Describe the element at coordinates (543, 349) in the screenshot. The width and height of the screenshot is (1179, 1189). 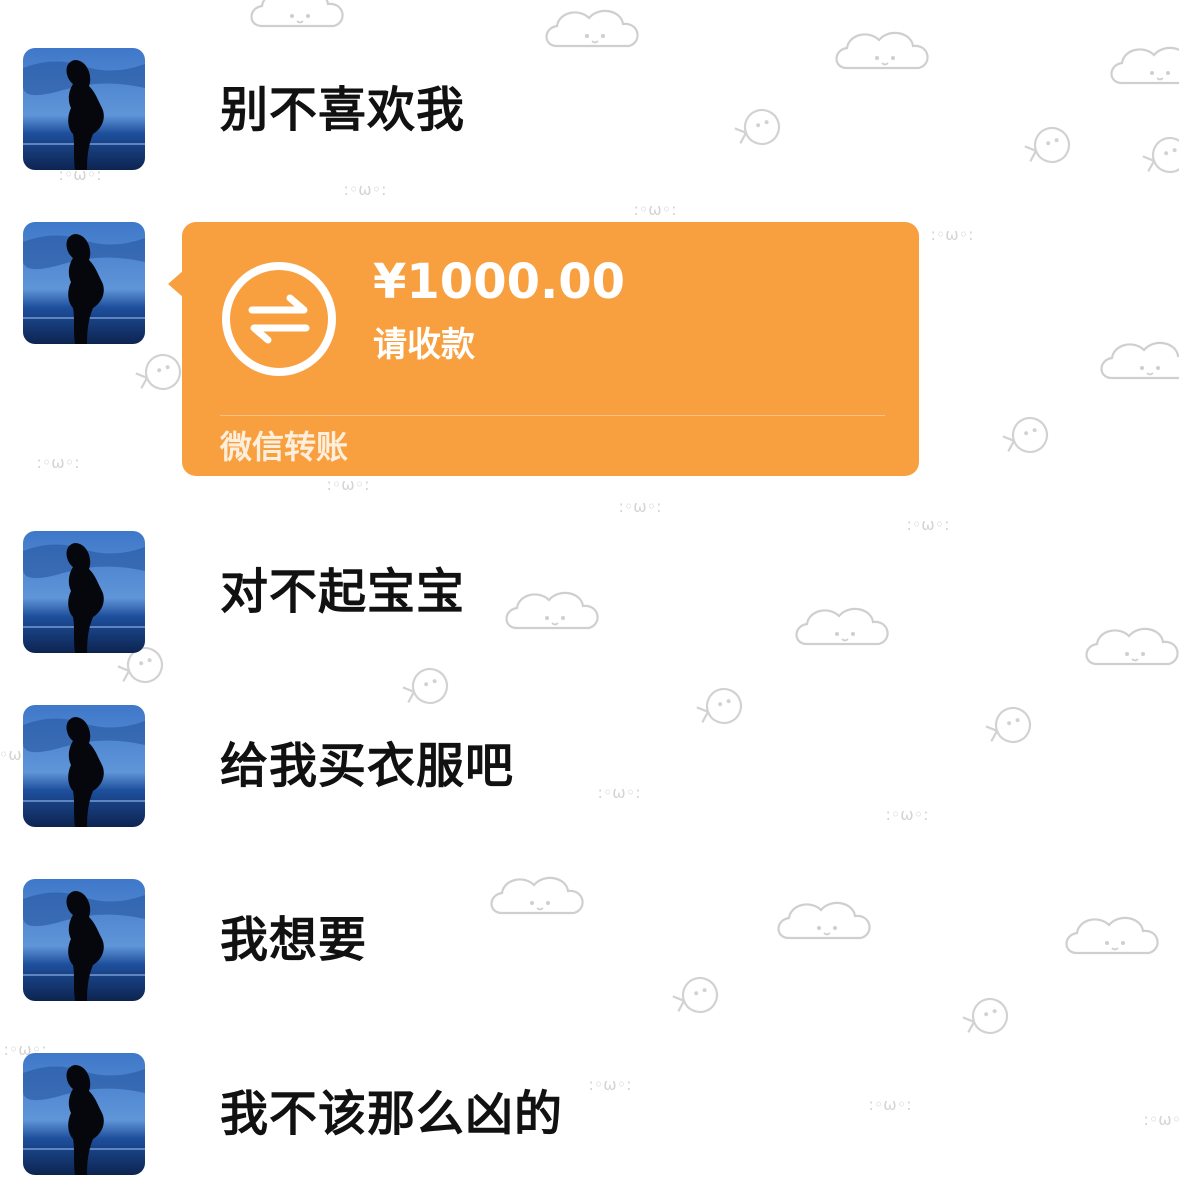
I see `transfer-message-card: ¥1000.00 请收款 微信转账` at that location.